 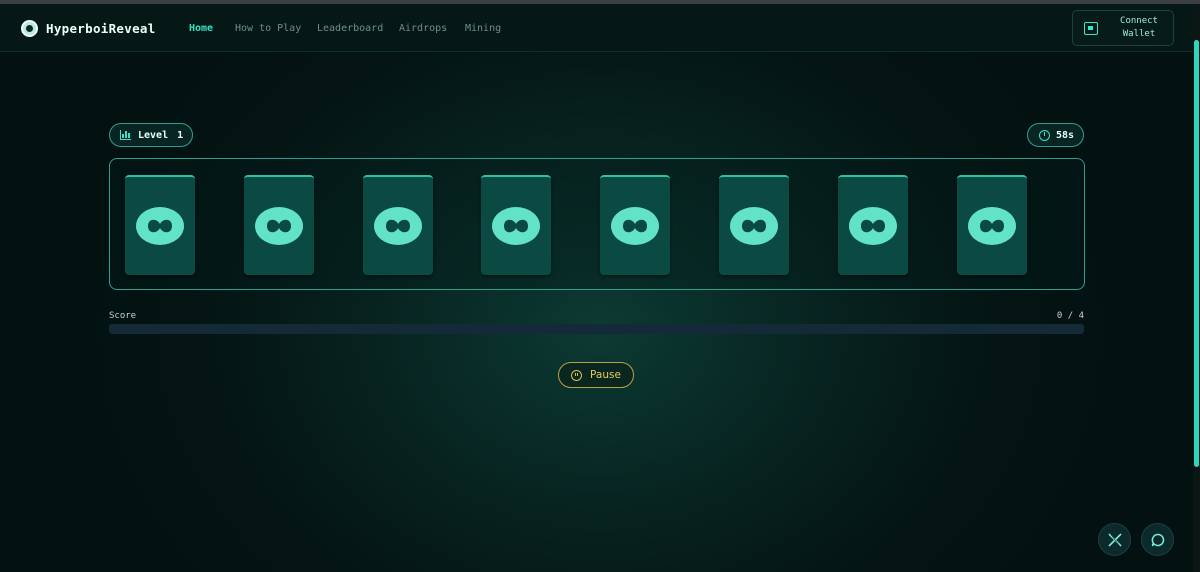 I want to click on nav-how-to-play: How to Play, so click(x=268, y=28).